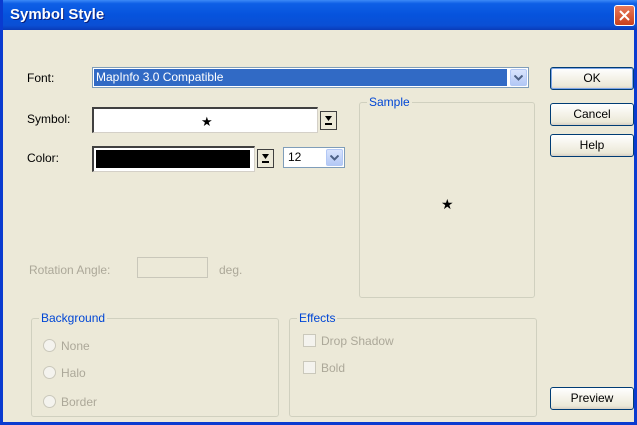 This screenshot has width=637, height=425. Describe the element at coordinates (320, 15) in the screenshot. I see `title-bar: Symbol Style` at that location.